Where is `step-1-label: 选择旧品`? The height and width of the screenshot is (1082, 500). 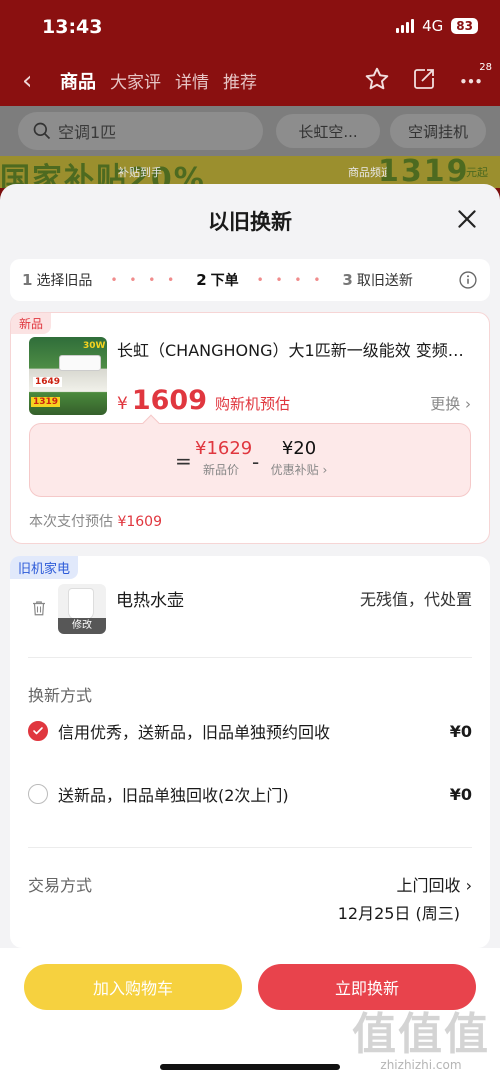
step-1-label: 选择旧品 is located at coordinates (64, 281).